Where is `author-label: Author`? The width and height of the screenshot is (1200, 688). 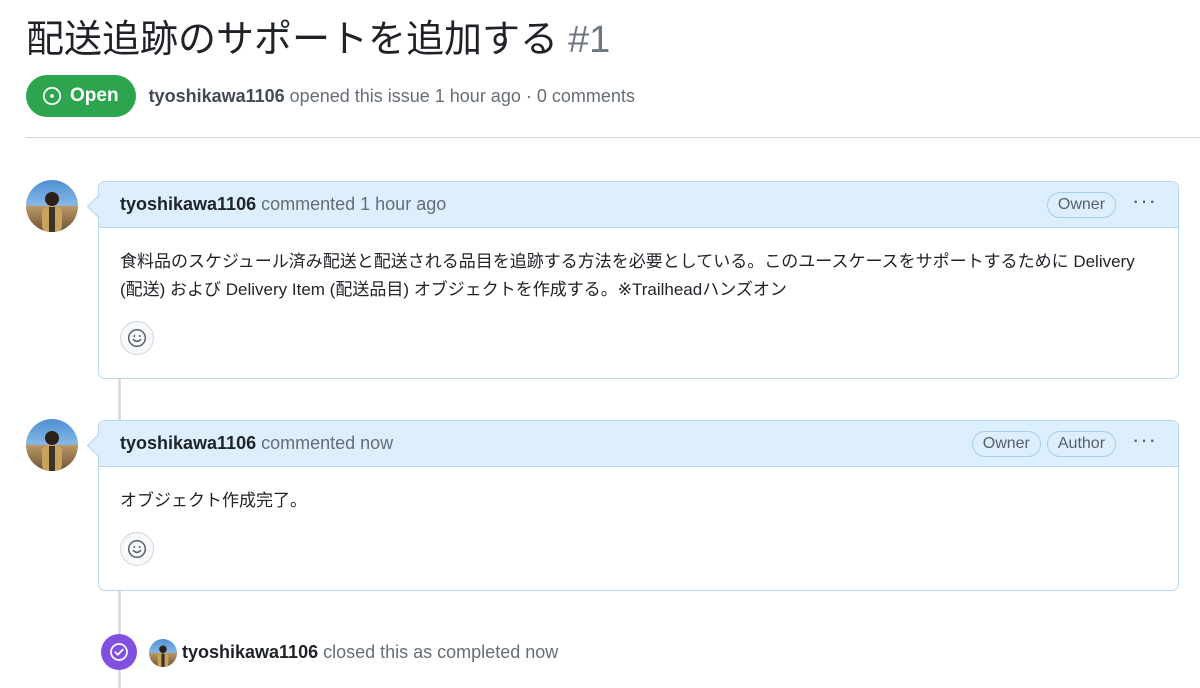 author-label: Author is located at coordinates (1081, 443).